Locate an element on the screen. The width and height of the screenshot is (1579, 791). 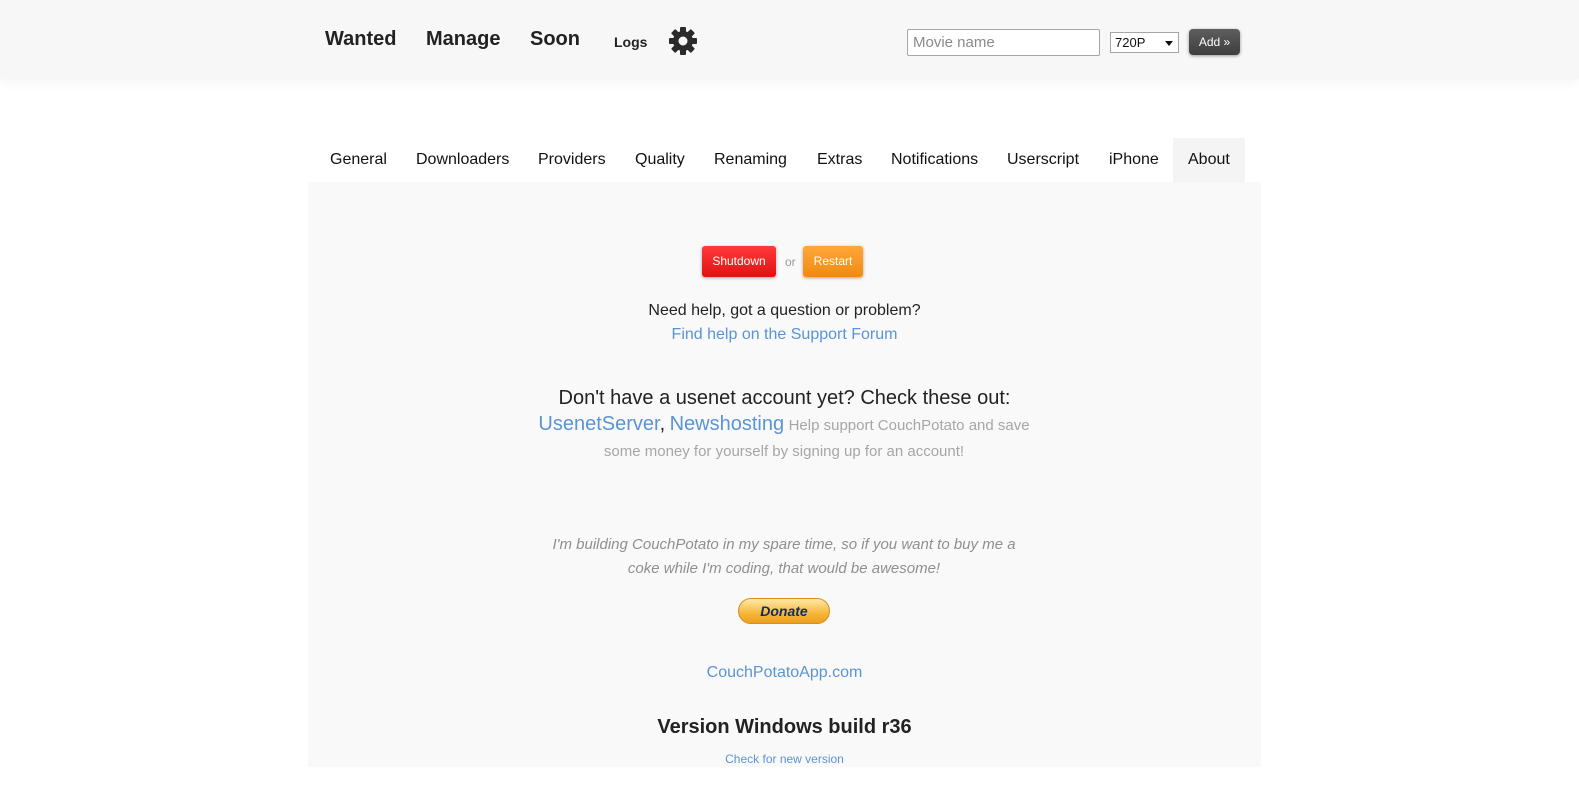
nav-manage-link: Manage is located at coordinates (463, 39).